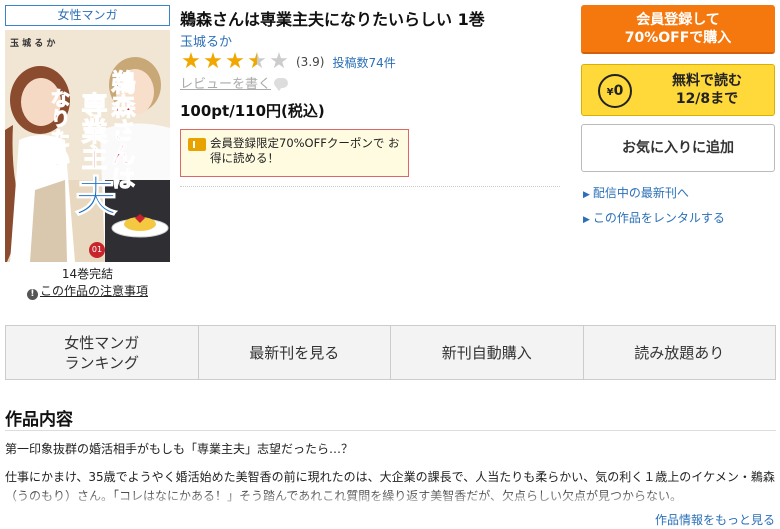 The width and height of the screenshot is (780, 529). Describe the element at coordinates (678, 20) in the screenshot. I see `register-button-line1: 会員登録して` at that location.